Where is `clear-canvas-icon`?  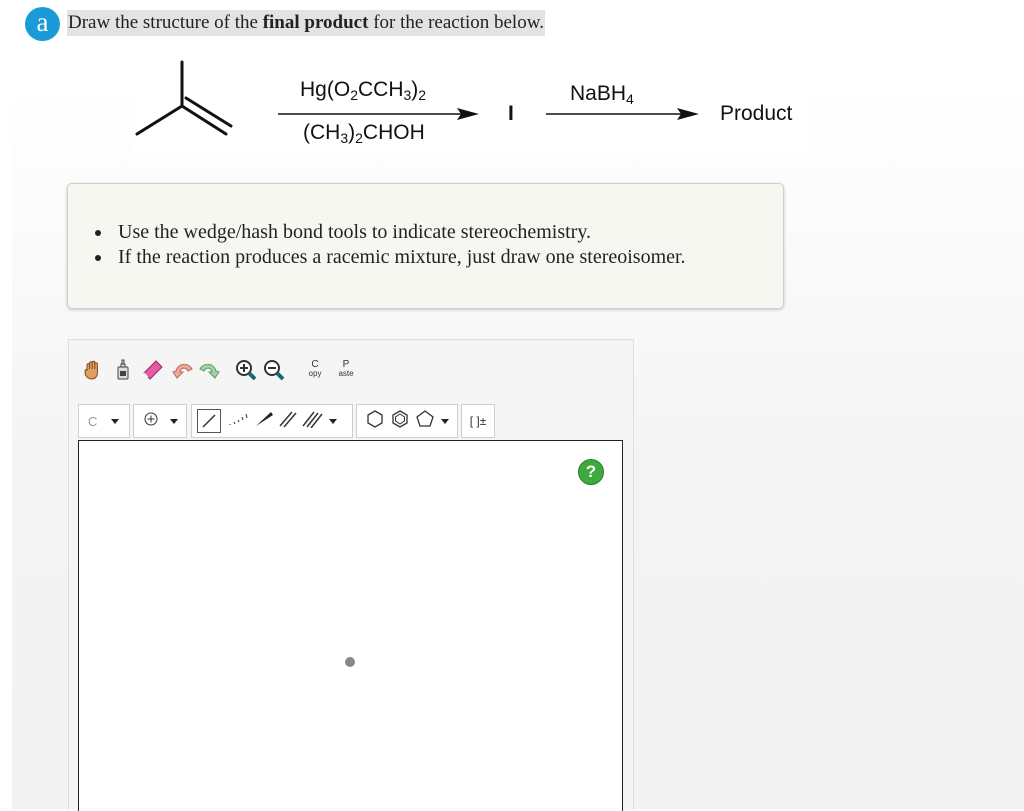 clear-canvas-icon is located at coordinates (123, 370).